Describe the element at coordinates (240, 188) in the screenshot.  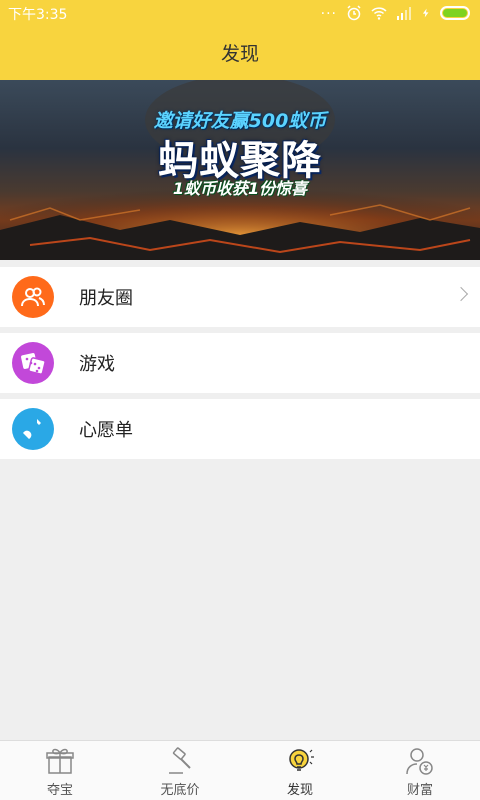
I see `banner-tagline: 1蚁币收获1份惊喜` at that location.